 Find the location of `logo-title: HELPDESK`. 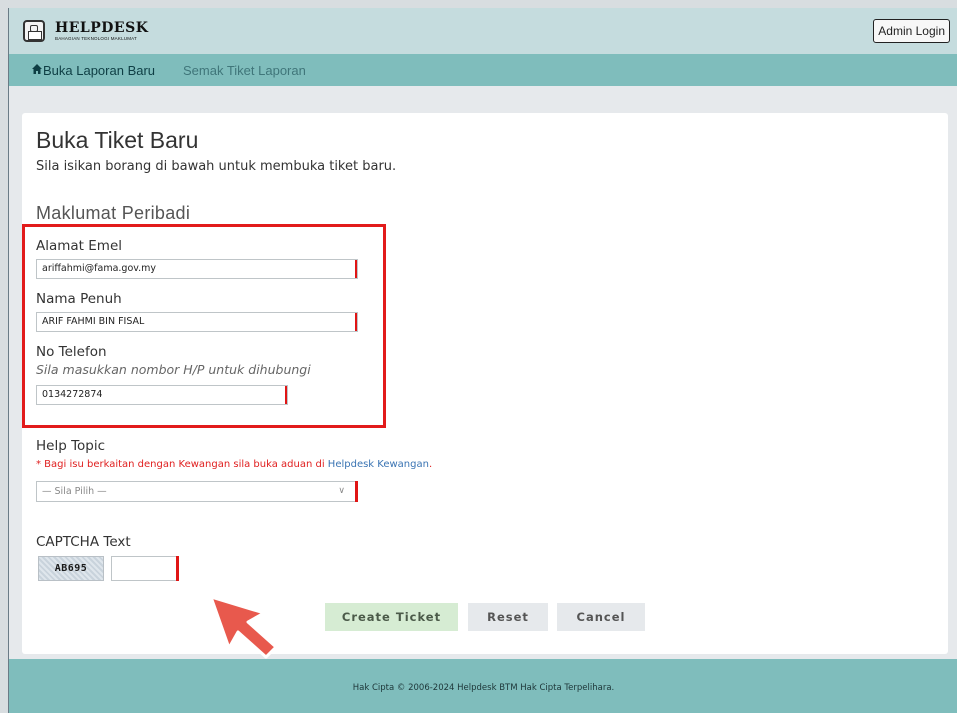

logo-title: HELPDESK is located at coordinates (102, 27).